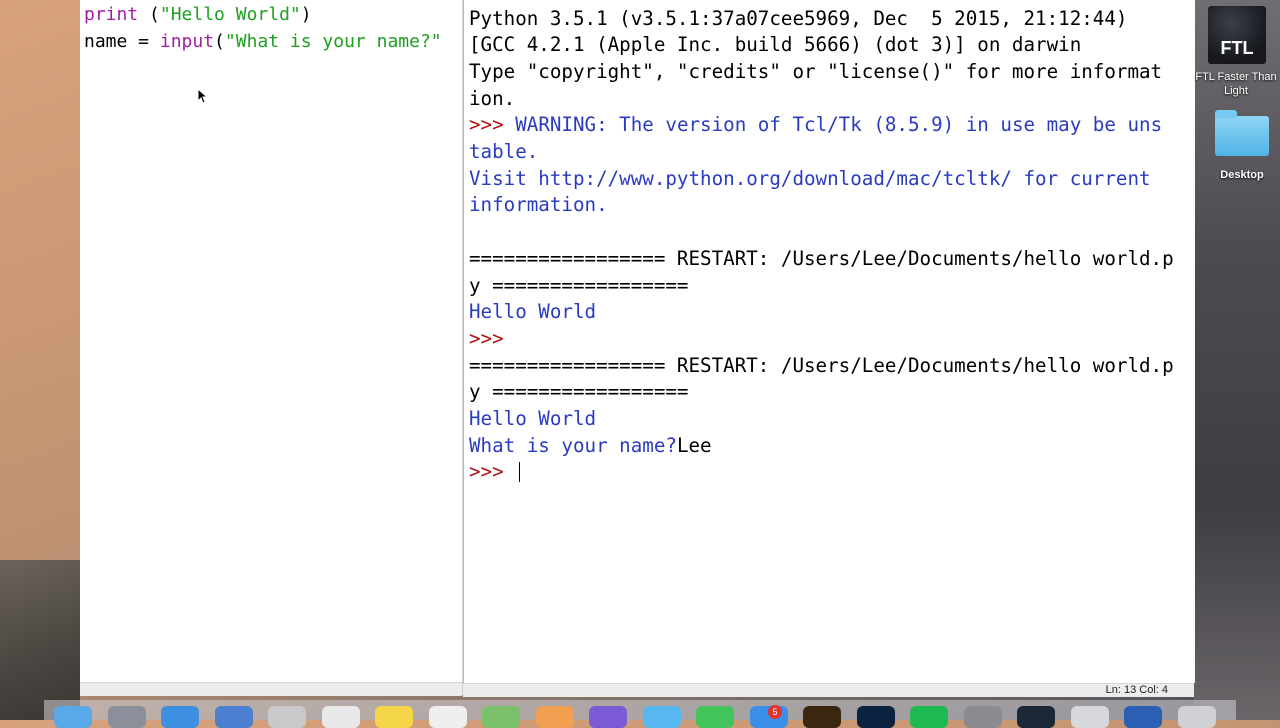 The width and height of the screenshot is (1280, 728). Describe the element at coordinates (1143, 717) in the screenshot. I see `quicktime-icon` at that location.